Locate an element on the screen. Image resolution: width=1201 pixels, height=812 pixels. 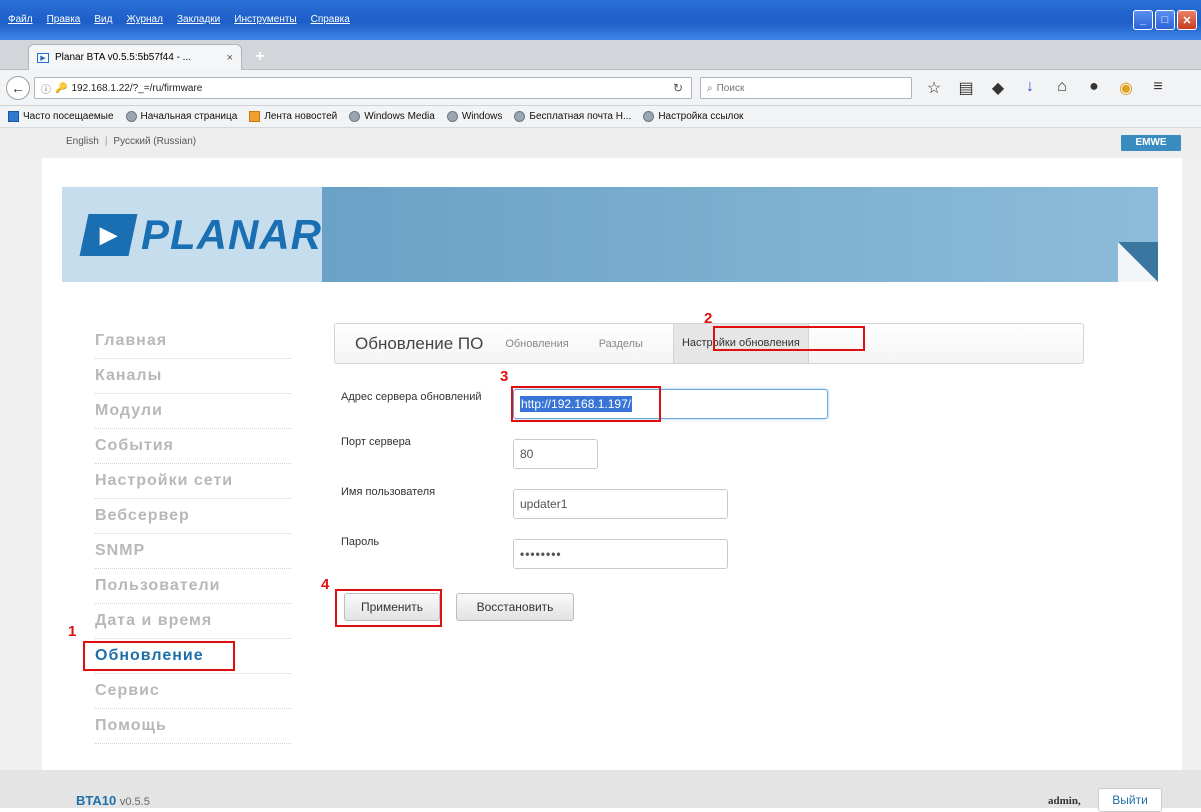
annotation-number-4: 4 is located at coordinates (325, 584).